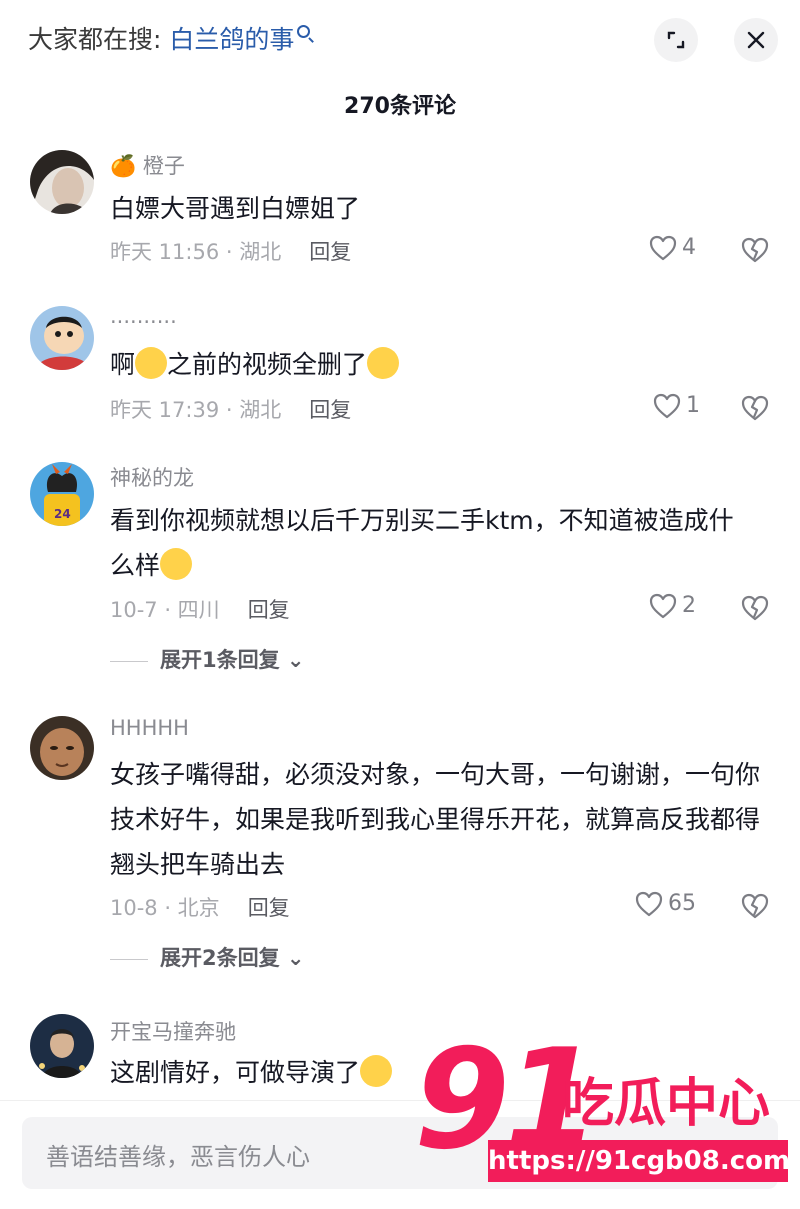 The image size is (800, 1209). I want to click on like-button: 2, so click(672, 606).